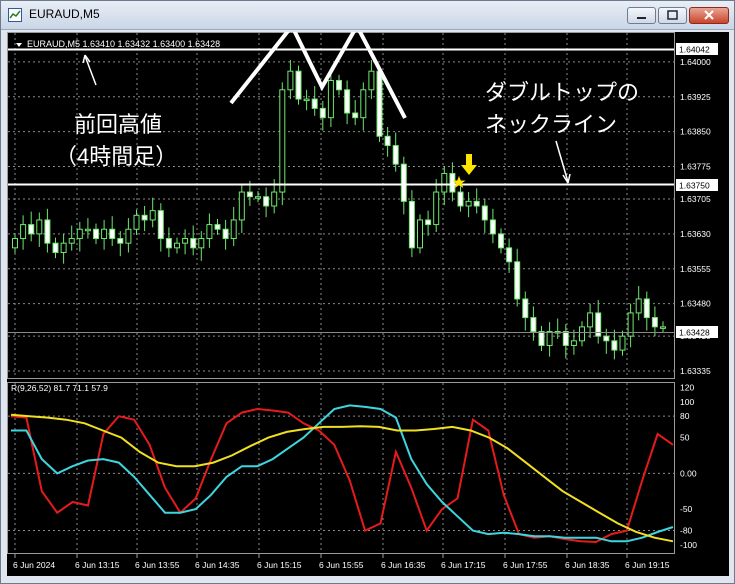 This screenshot has height=584, width=735. I want to click on chart-window-icon, so click(15, 15).